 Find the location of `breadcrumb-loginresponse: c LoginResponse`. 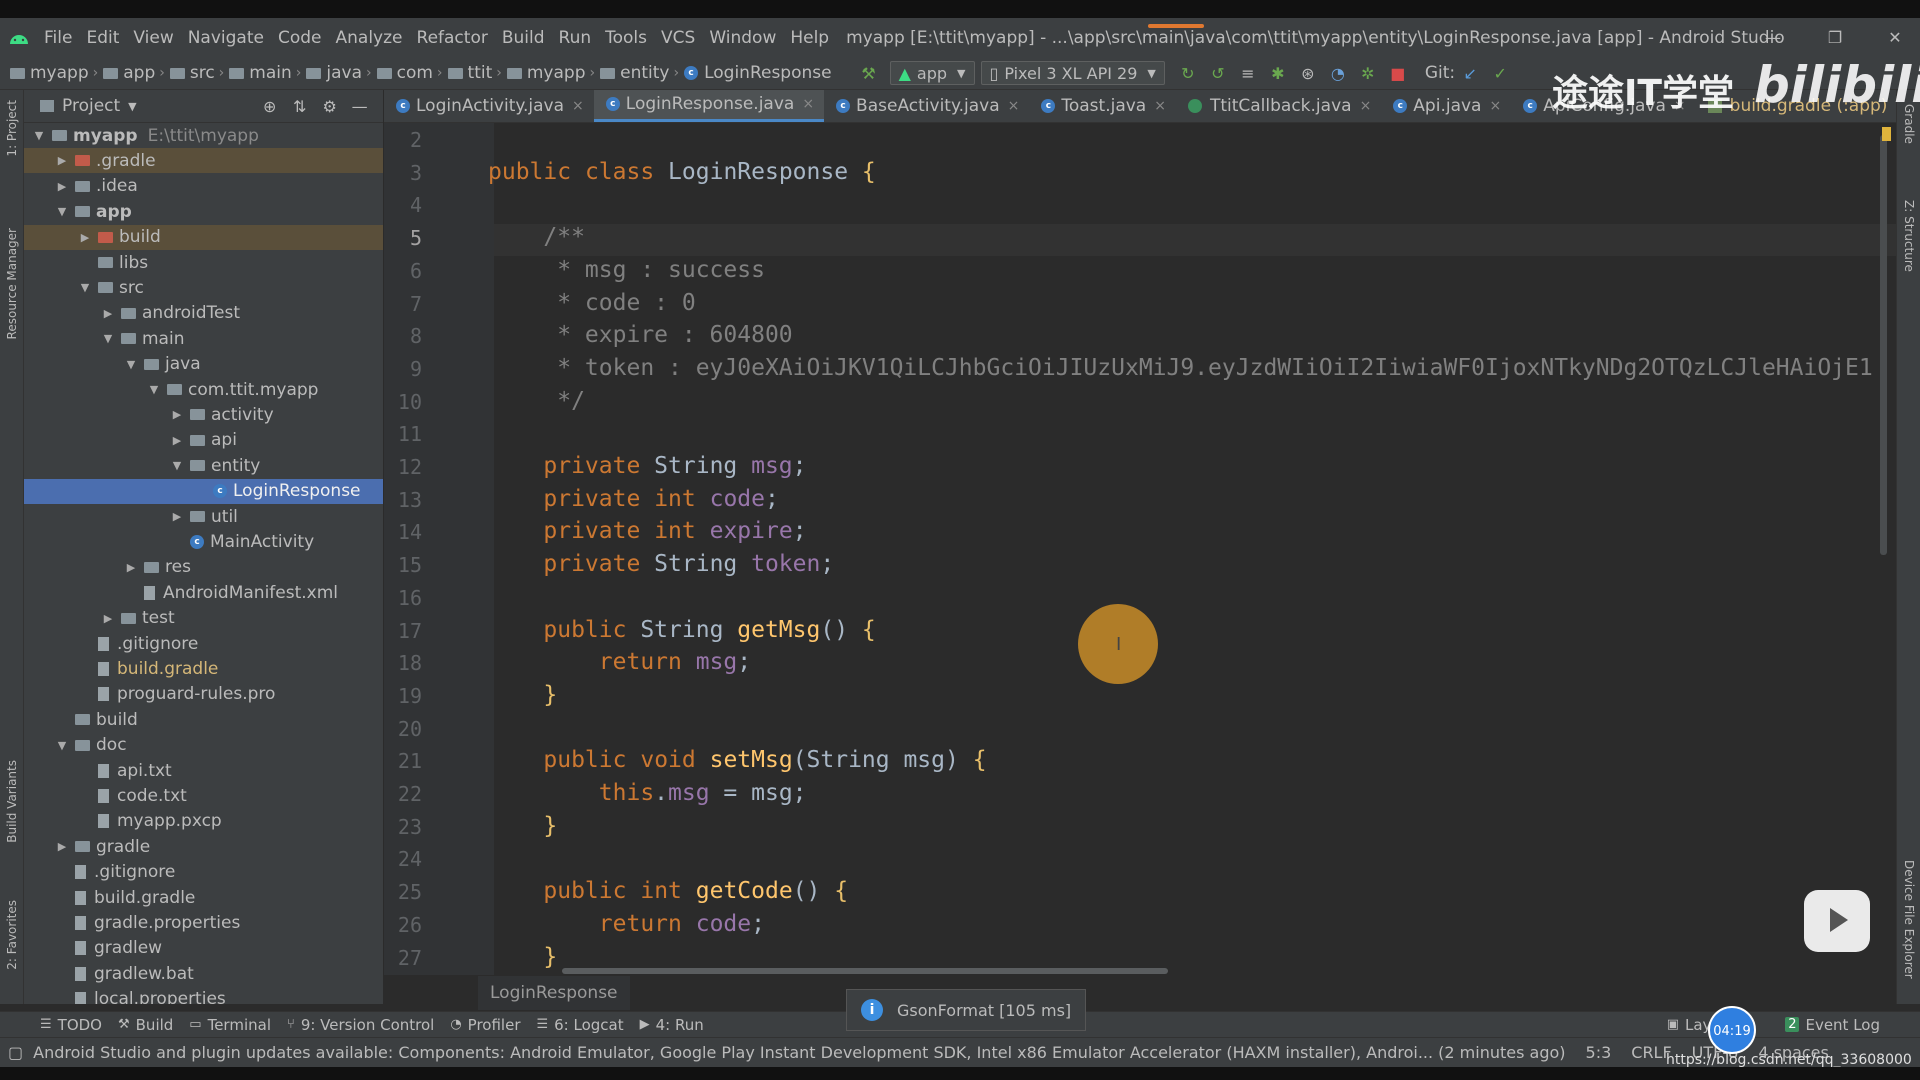

breadcrumb-loginresponse: c LoginResponse is located at coordinates (758, 73).